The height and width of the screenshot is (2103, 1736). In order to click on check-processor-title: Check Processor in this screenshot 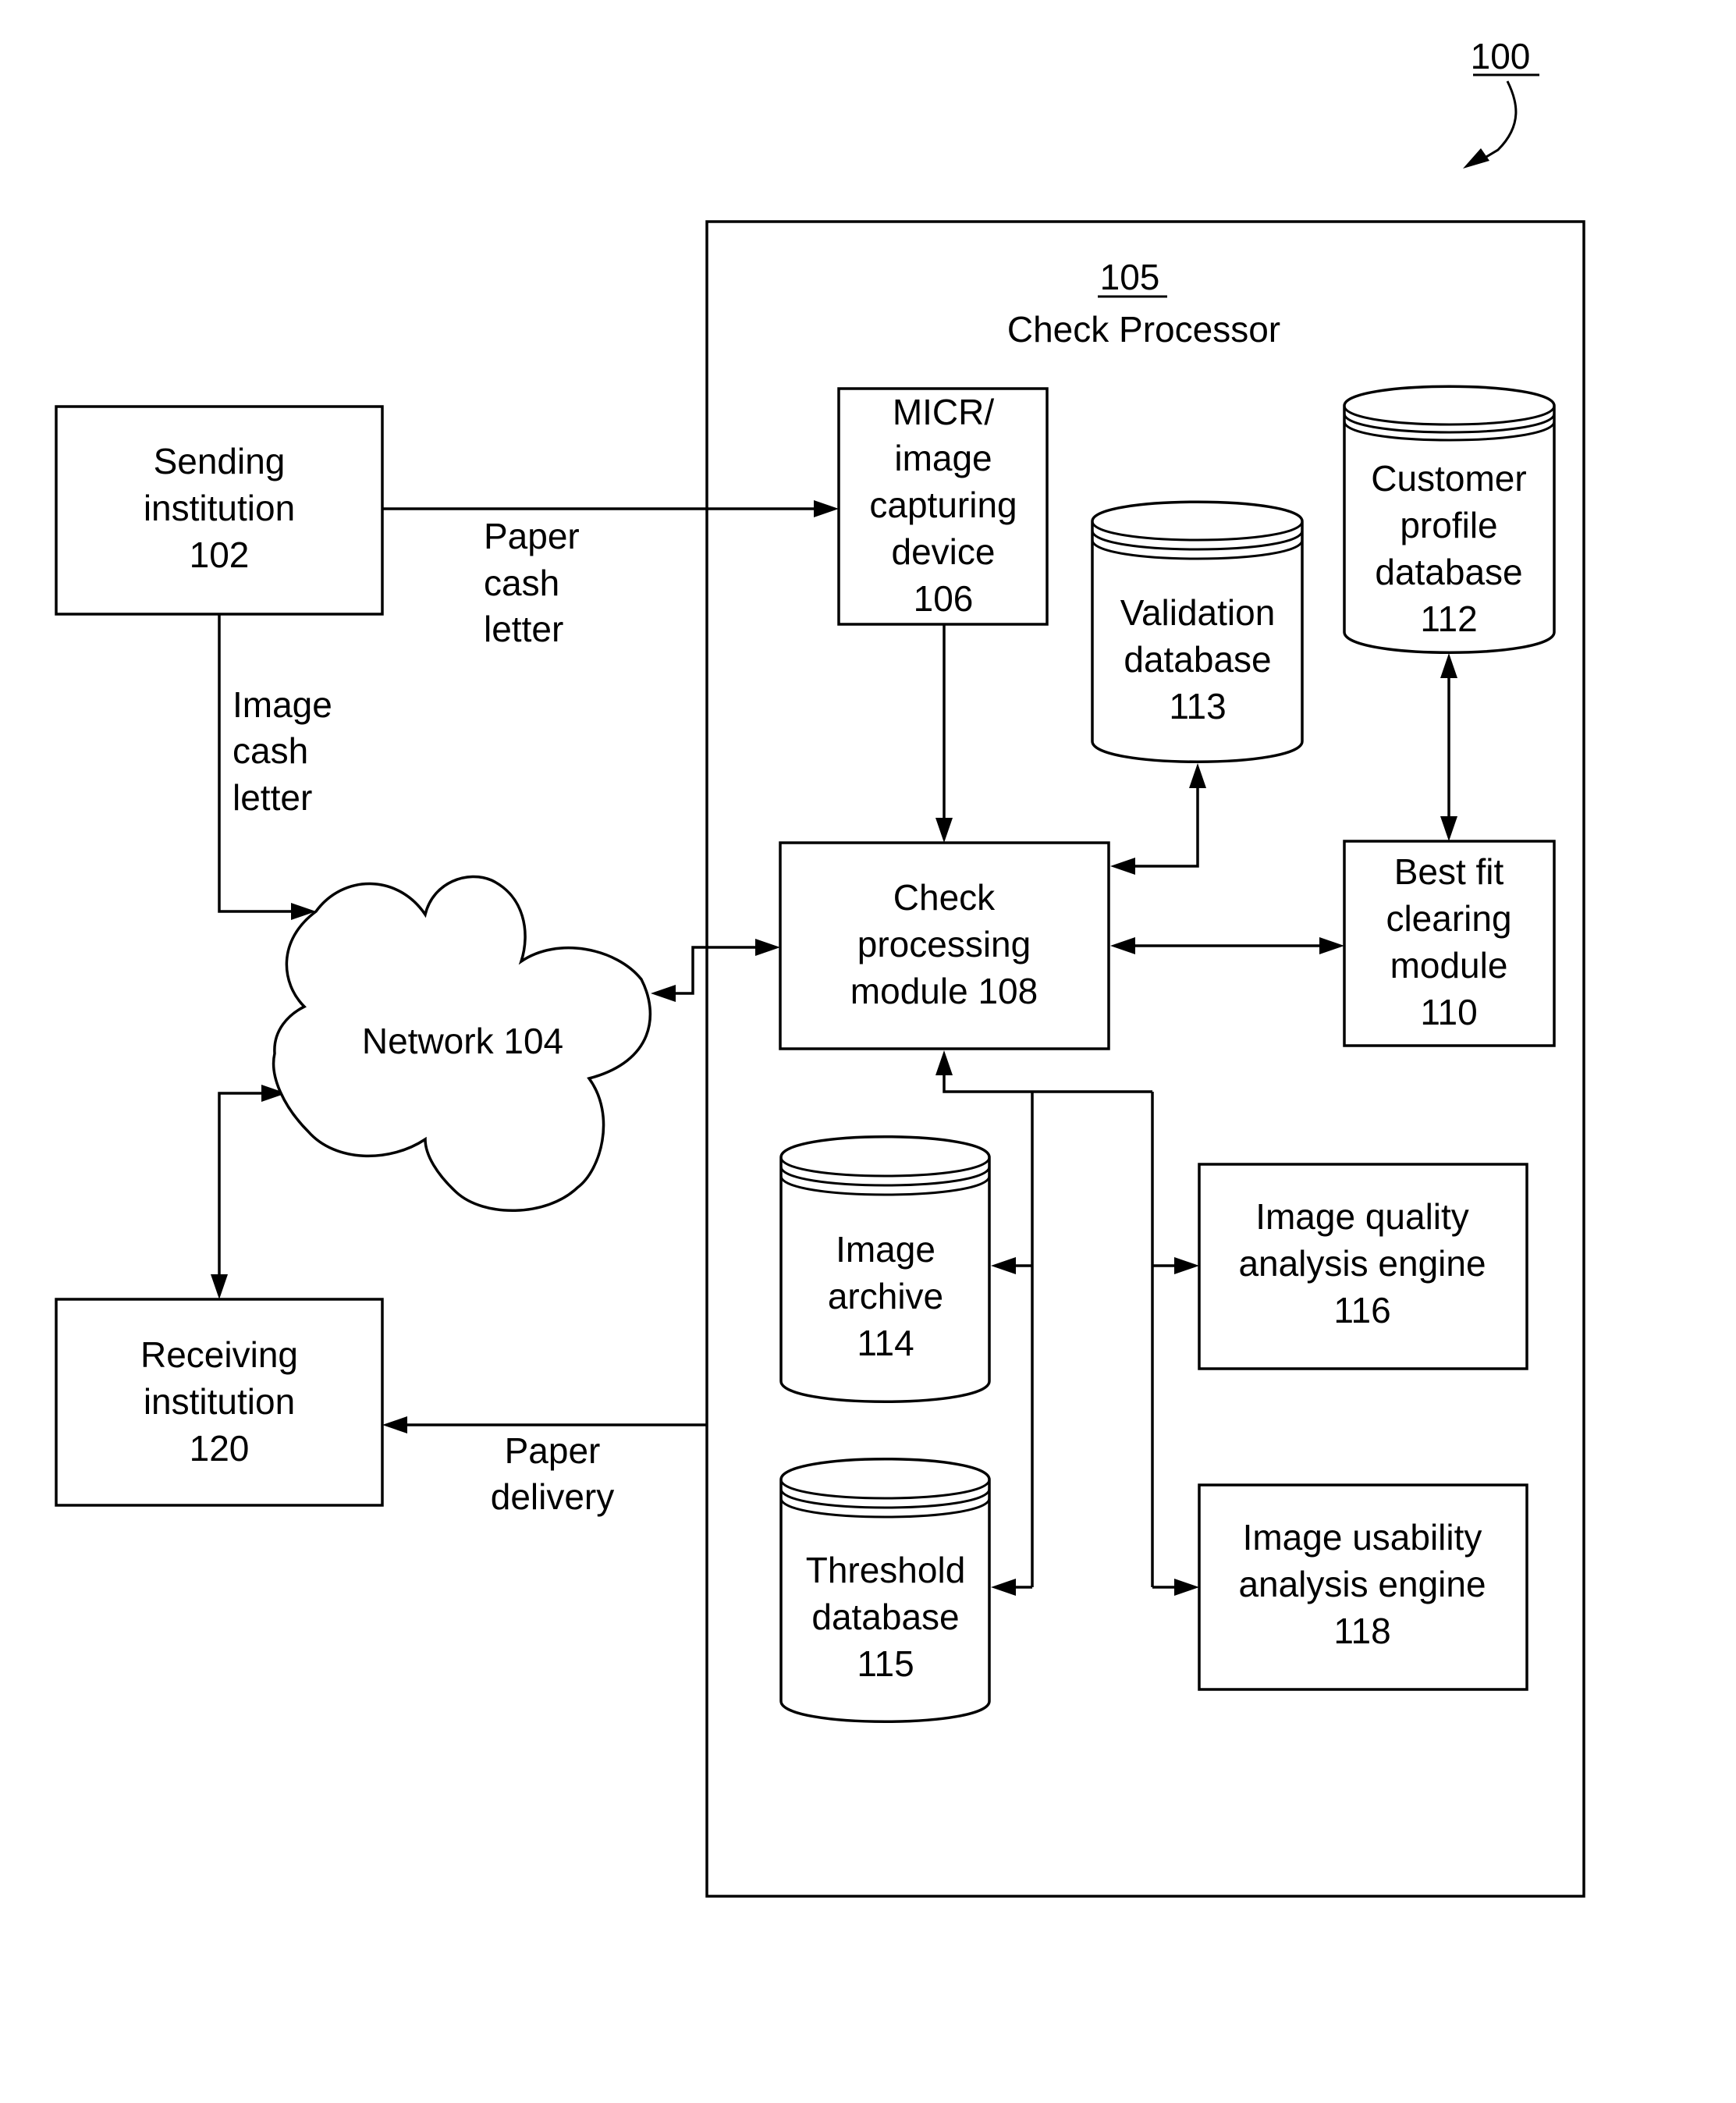, I will do `click(1143, 329)`.